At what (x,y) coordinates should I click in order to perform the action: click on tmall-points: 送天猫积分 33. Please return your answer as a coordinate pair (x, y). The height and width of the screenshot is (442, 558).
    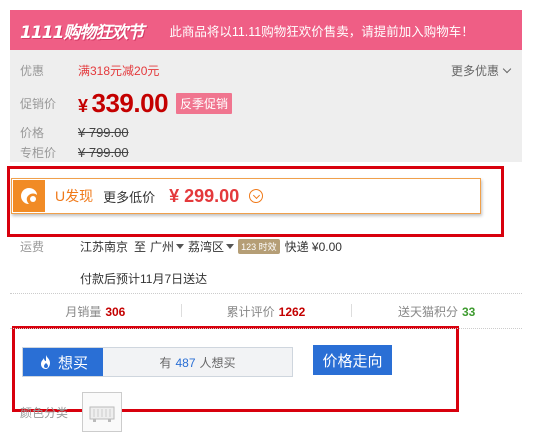
    Looking at the image, I should click on (436, 311).